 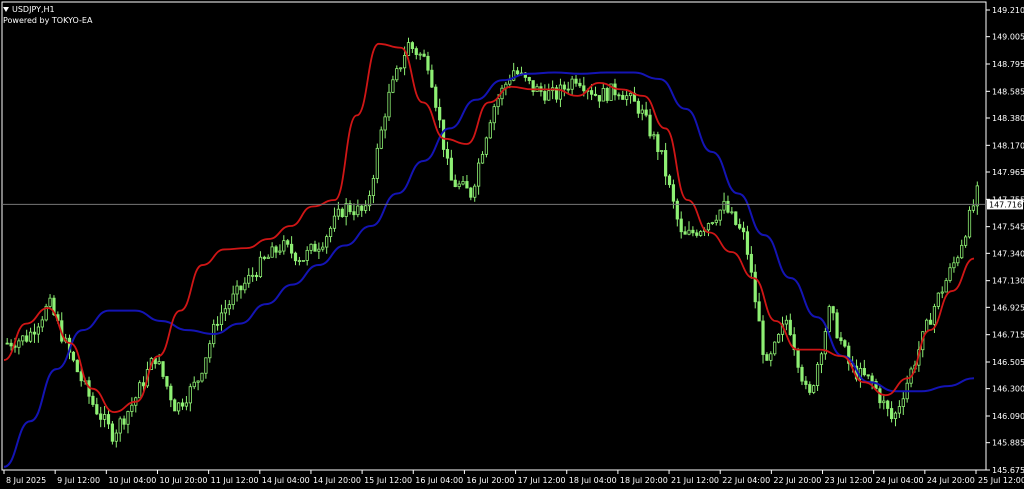 What do you see at coordinates (183, 480) in the screenshot?
I see `x-tick-label: 10 Jul 20:00` at bounding box center [183, 480].